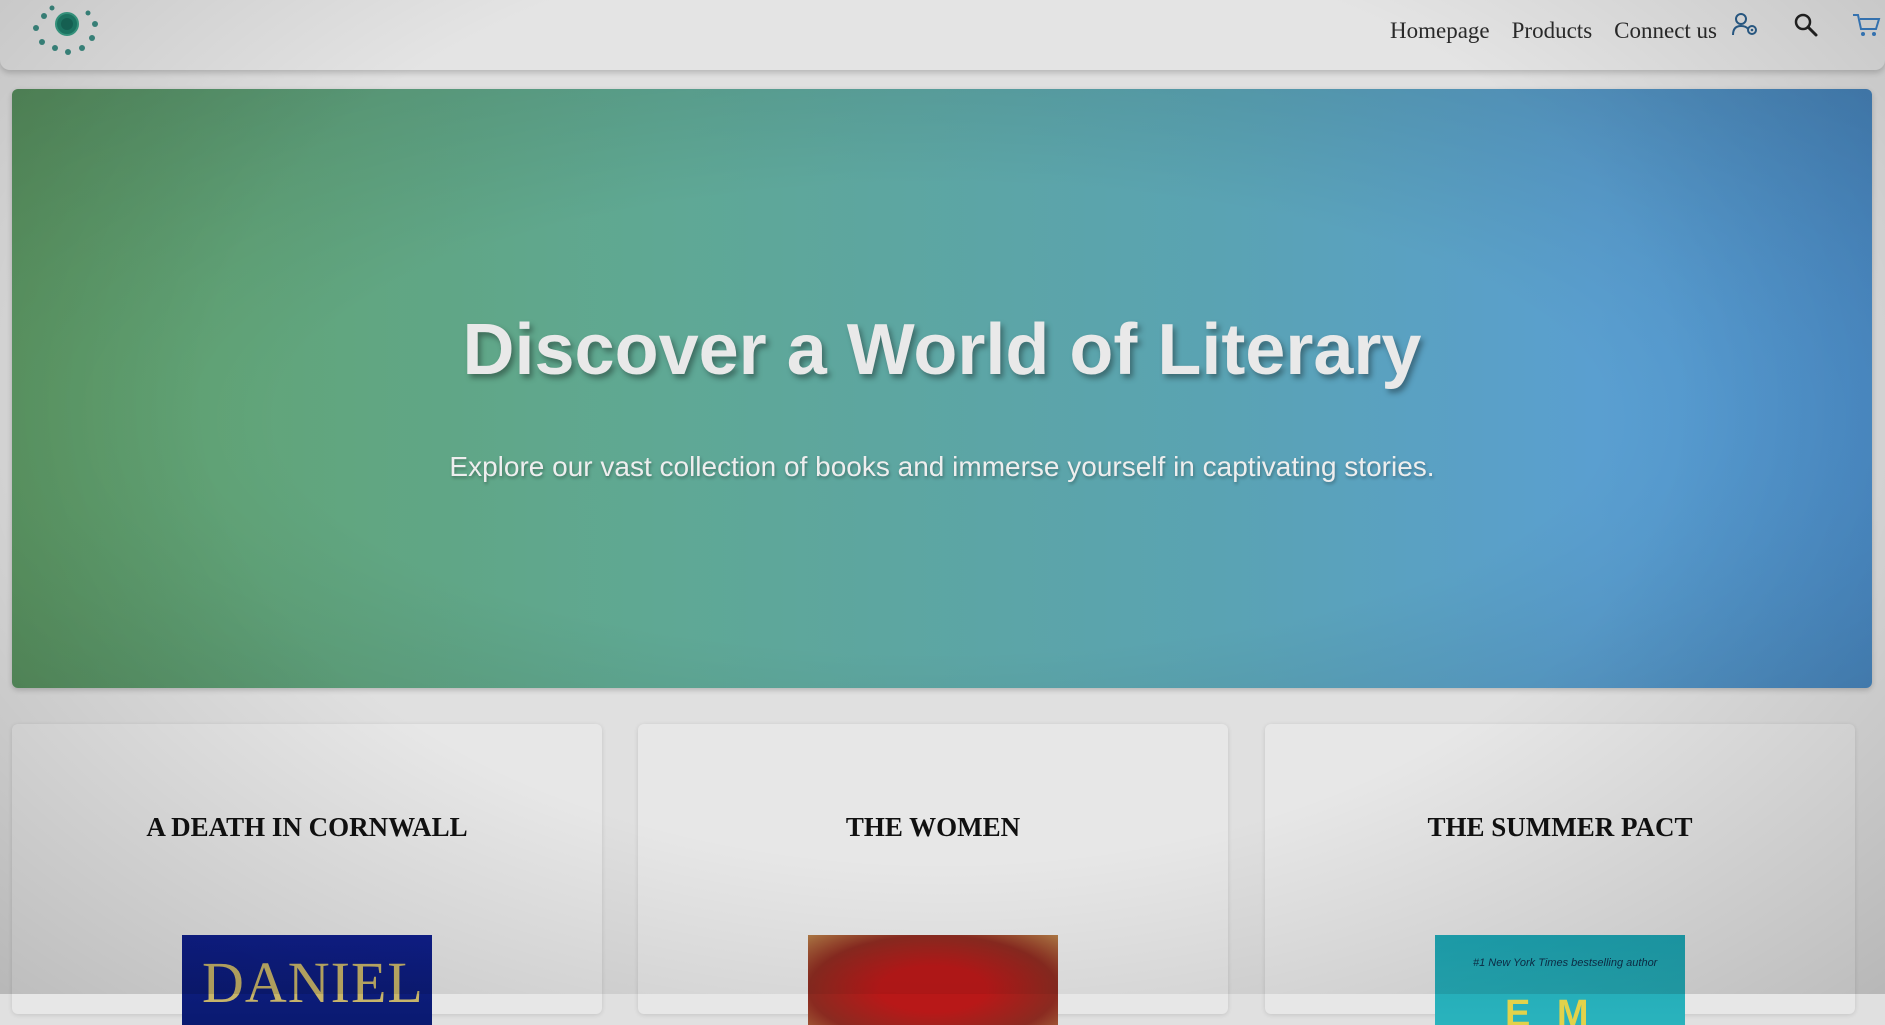  I want to click on cover-author-fragment: E M, so click(1551, 1009).